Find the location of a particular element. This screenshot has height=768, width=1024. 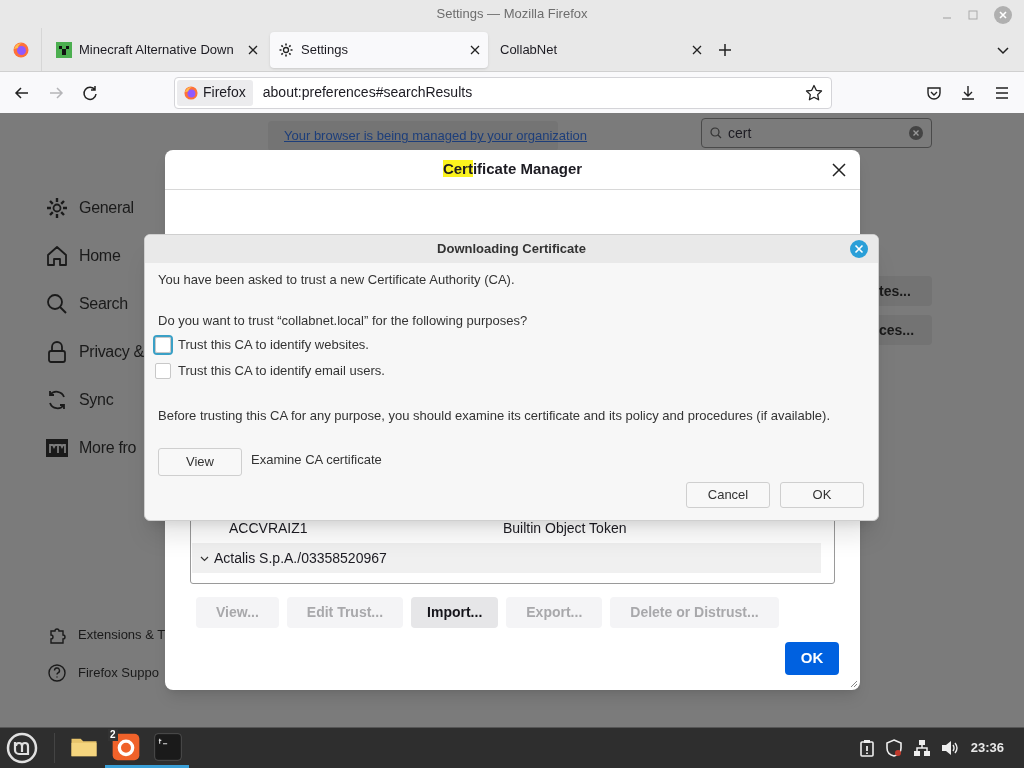

download-icon is located at coordinates (968, 92).